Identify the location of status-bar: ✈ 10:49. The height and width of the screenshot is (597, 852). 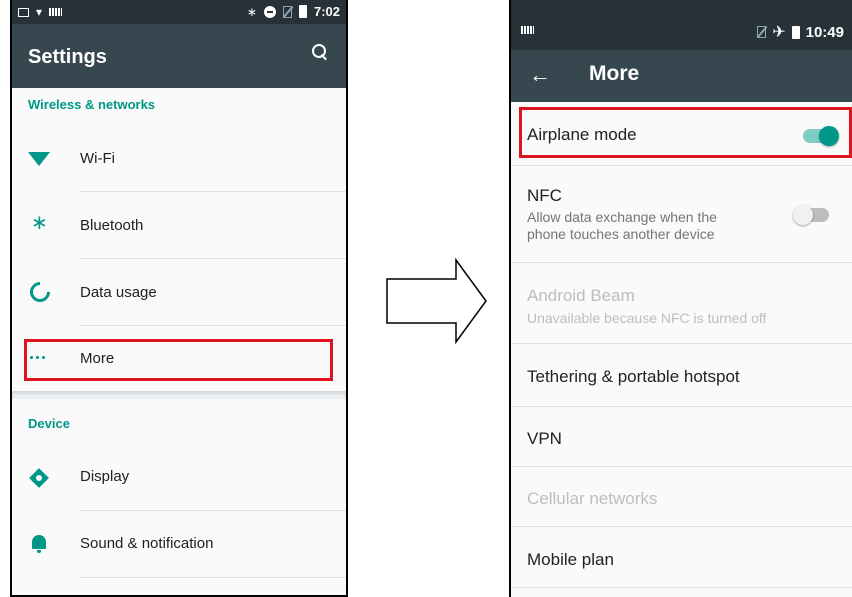
(681, 25).